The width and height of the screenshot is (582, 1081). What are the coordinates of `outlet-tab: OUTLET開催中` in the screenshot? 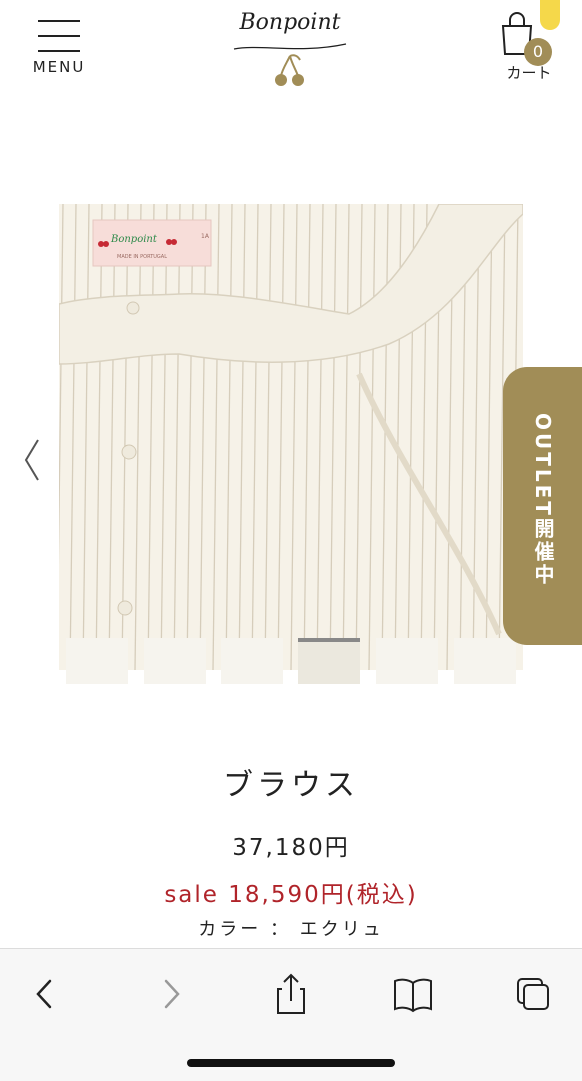 It's located at (542, 506).